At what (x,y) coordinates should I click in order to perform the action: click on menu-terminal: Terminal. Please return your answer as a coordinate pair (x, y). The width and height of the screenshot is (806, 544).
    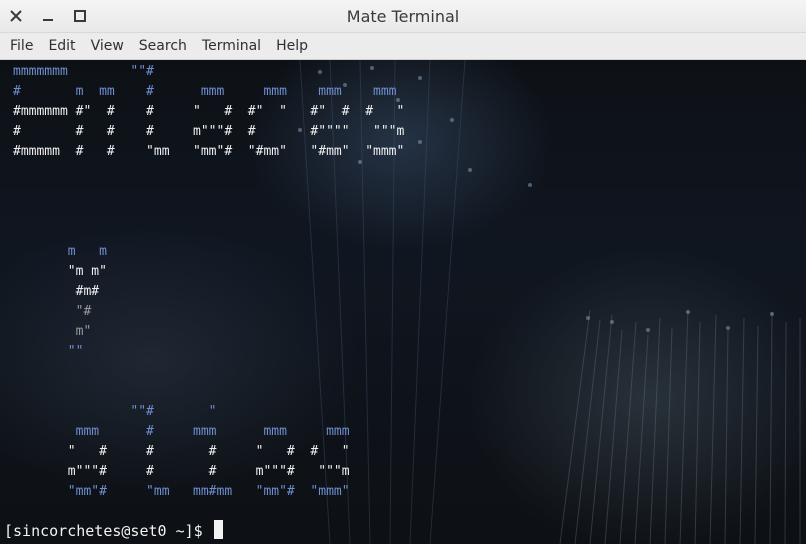
    Looking at the image, I should click on (231, 46).